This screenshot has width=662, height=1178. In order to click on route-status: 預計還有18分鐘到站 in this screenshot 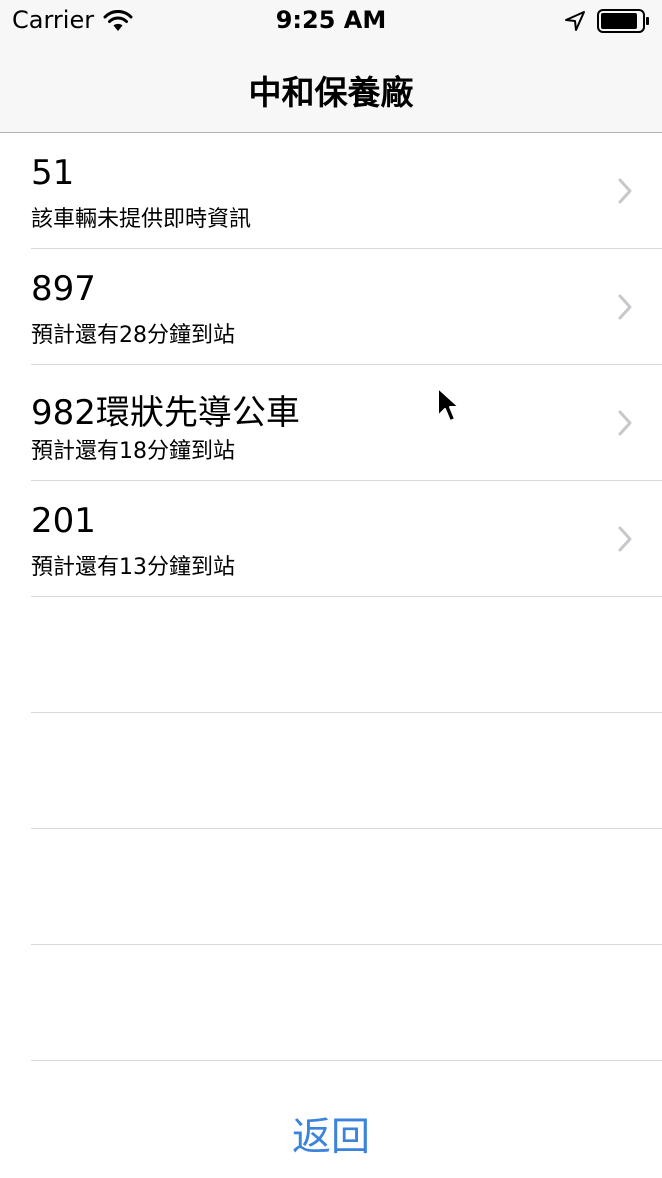, I will do `click(133, 451)`.